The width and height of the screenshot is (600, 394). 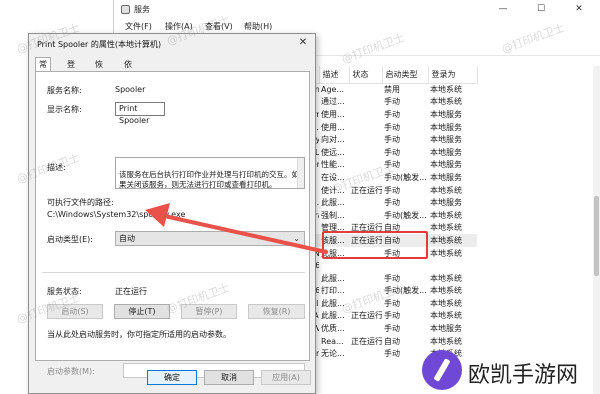 I want to click on service-status-value: 正在运行, so click(x=131, y=291).